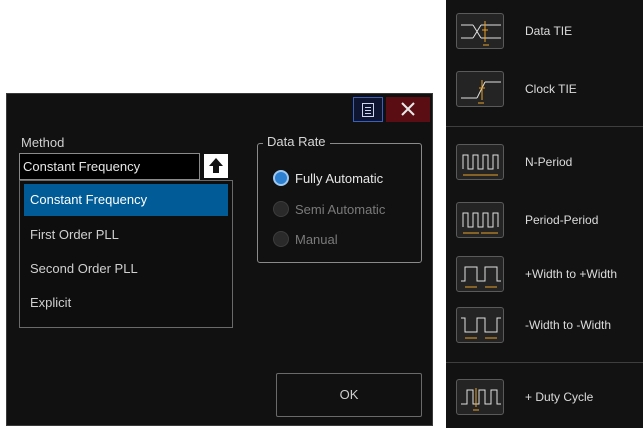 The width and height of the screenshot is (643, 428). What do you see at coordinates (126, 235) in the screenshot?
I see `method-option-first-order-pll: First Order PLL` at bounding box center [126, 235].